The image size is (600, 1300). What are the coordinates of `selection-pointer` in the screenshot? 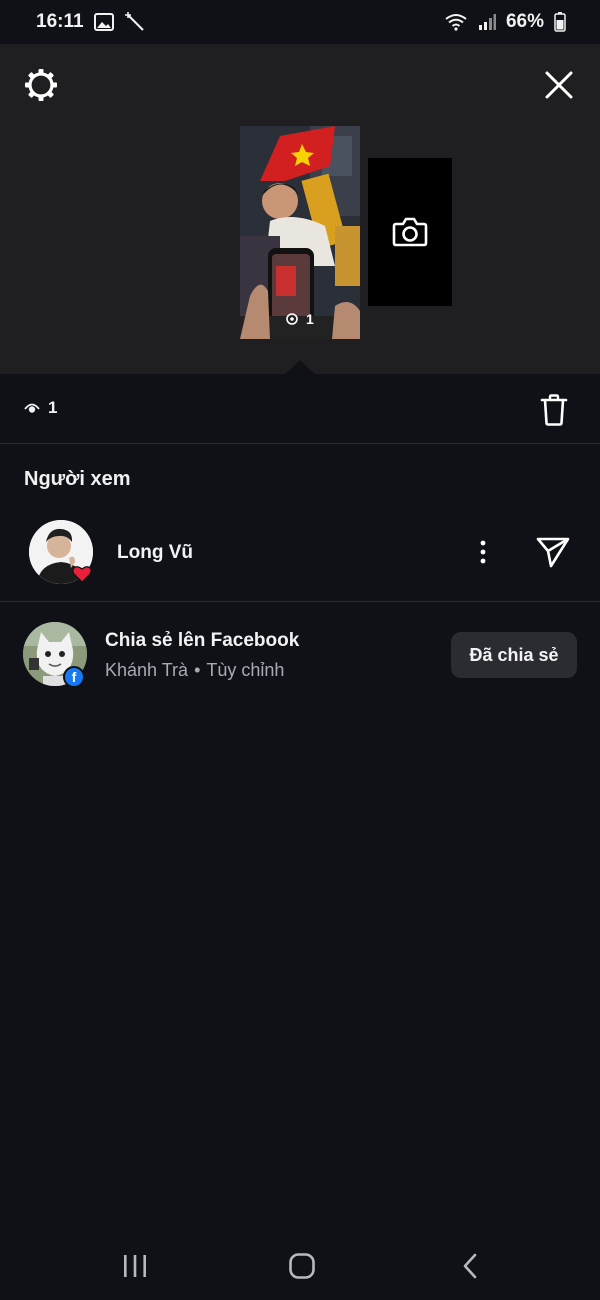 It's located at (300, 367).